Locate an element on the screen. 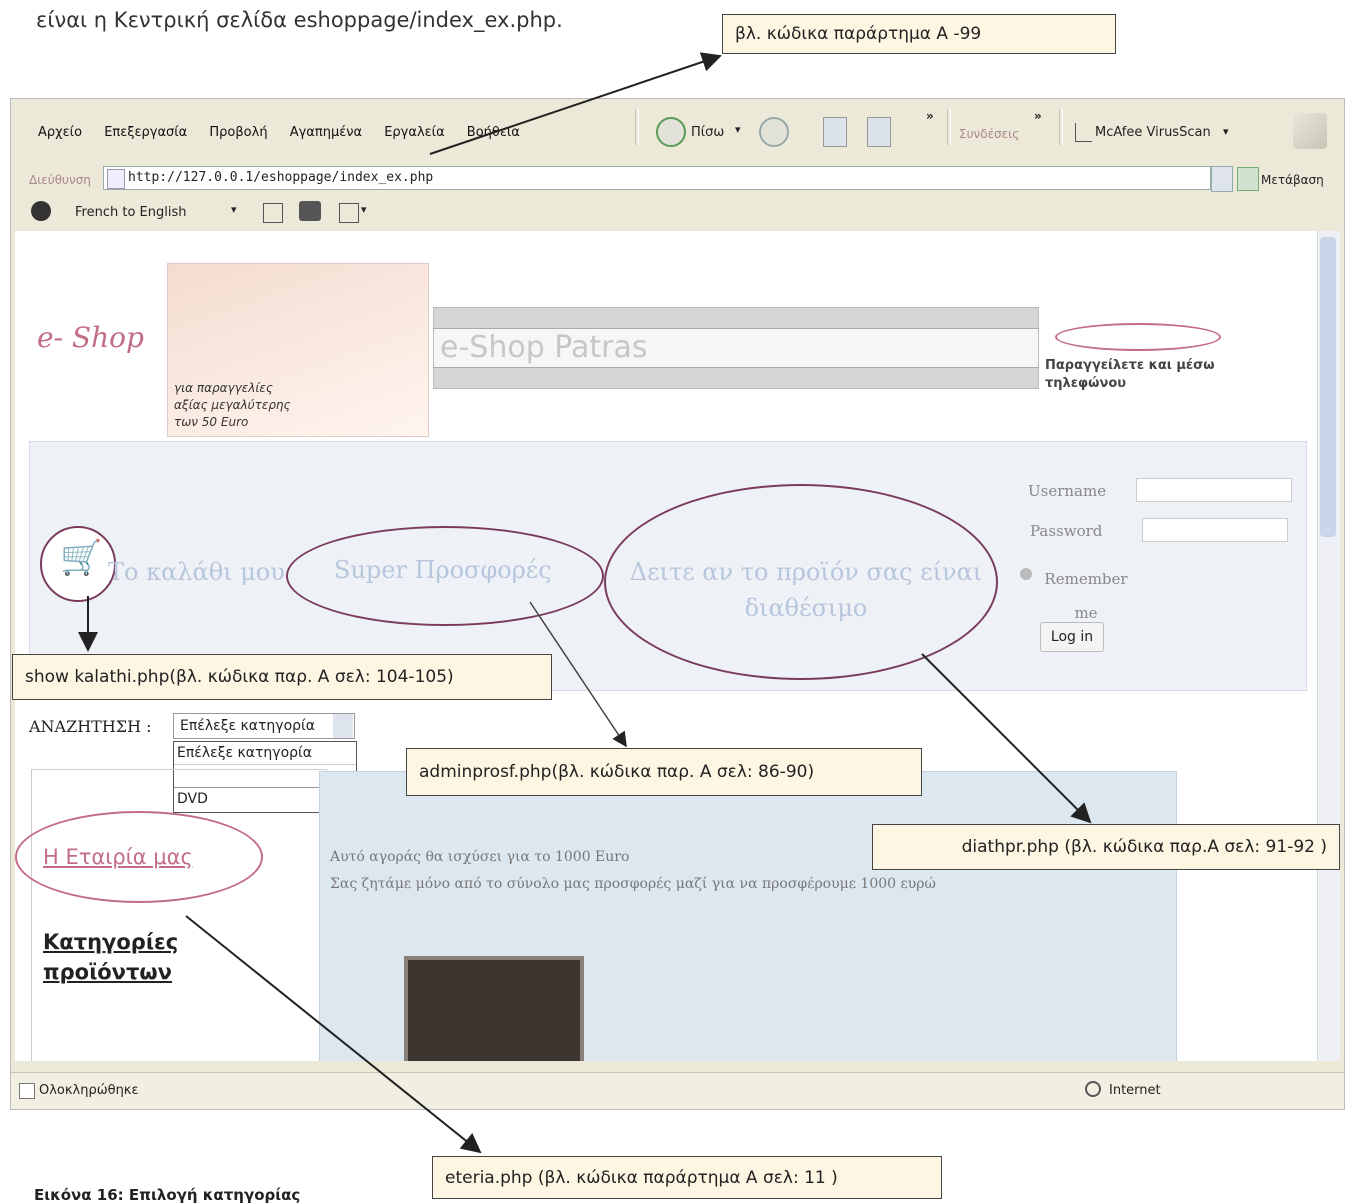 Image resolution: width=1345 pixels, height=1204 pixels. zone-text: Internet is located at coordinates (1135, 1090).